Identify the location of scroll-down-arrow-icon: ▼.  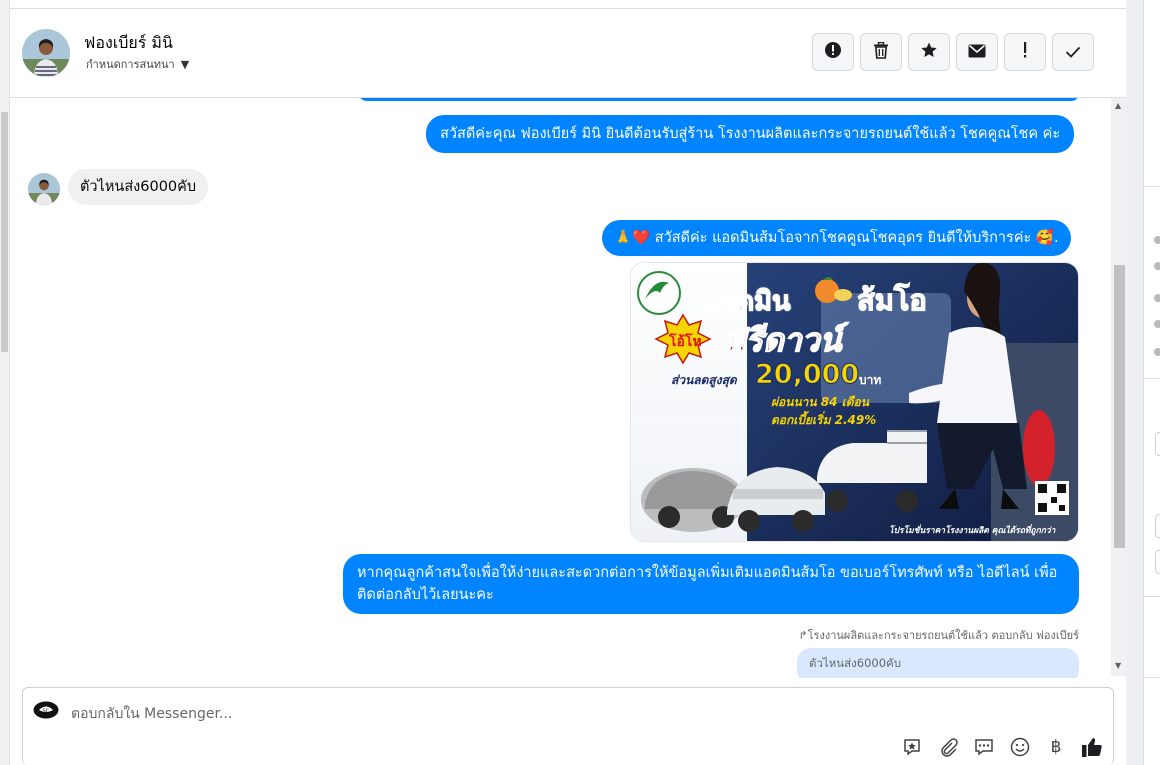
(1118, 665).